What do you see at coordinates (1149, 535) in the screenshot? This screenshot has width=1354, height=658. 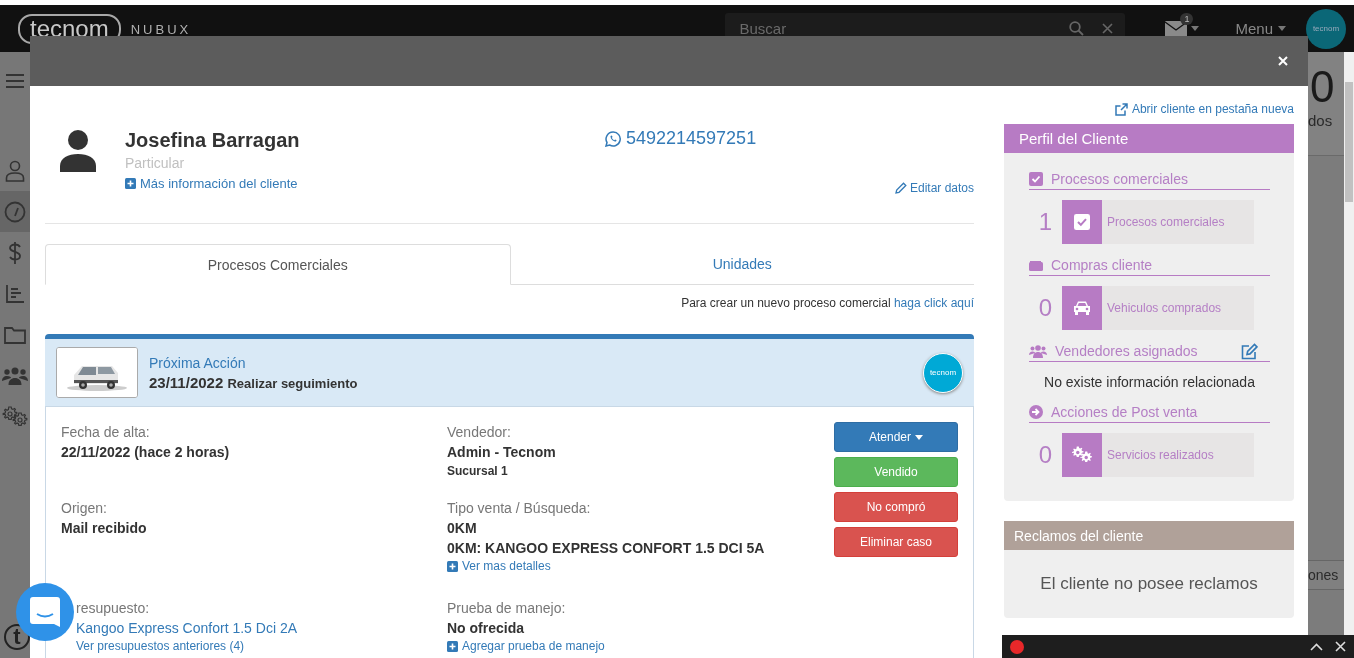 I see `panel-title: Reclamos del cliente` at bounding box center [1149, 535].